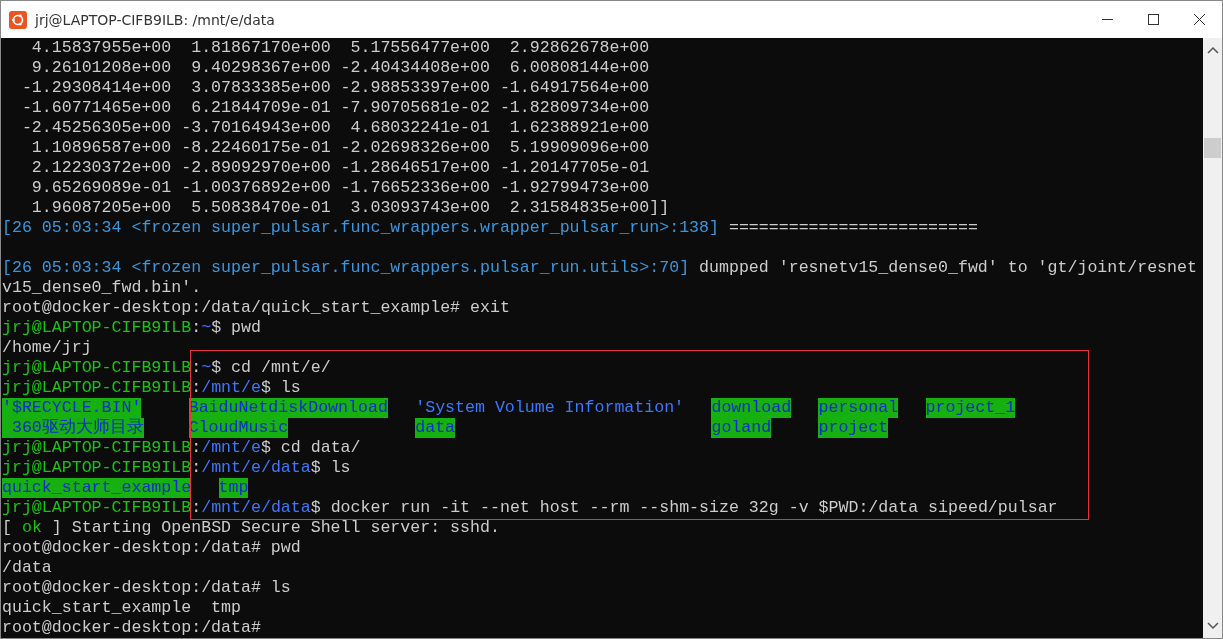 This screenshot has width=1223, height=639. Describe the element at coordinates (233, 488) in the screenshot. I see `directory-name: tmp` at that location.